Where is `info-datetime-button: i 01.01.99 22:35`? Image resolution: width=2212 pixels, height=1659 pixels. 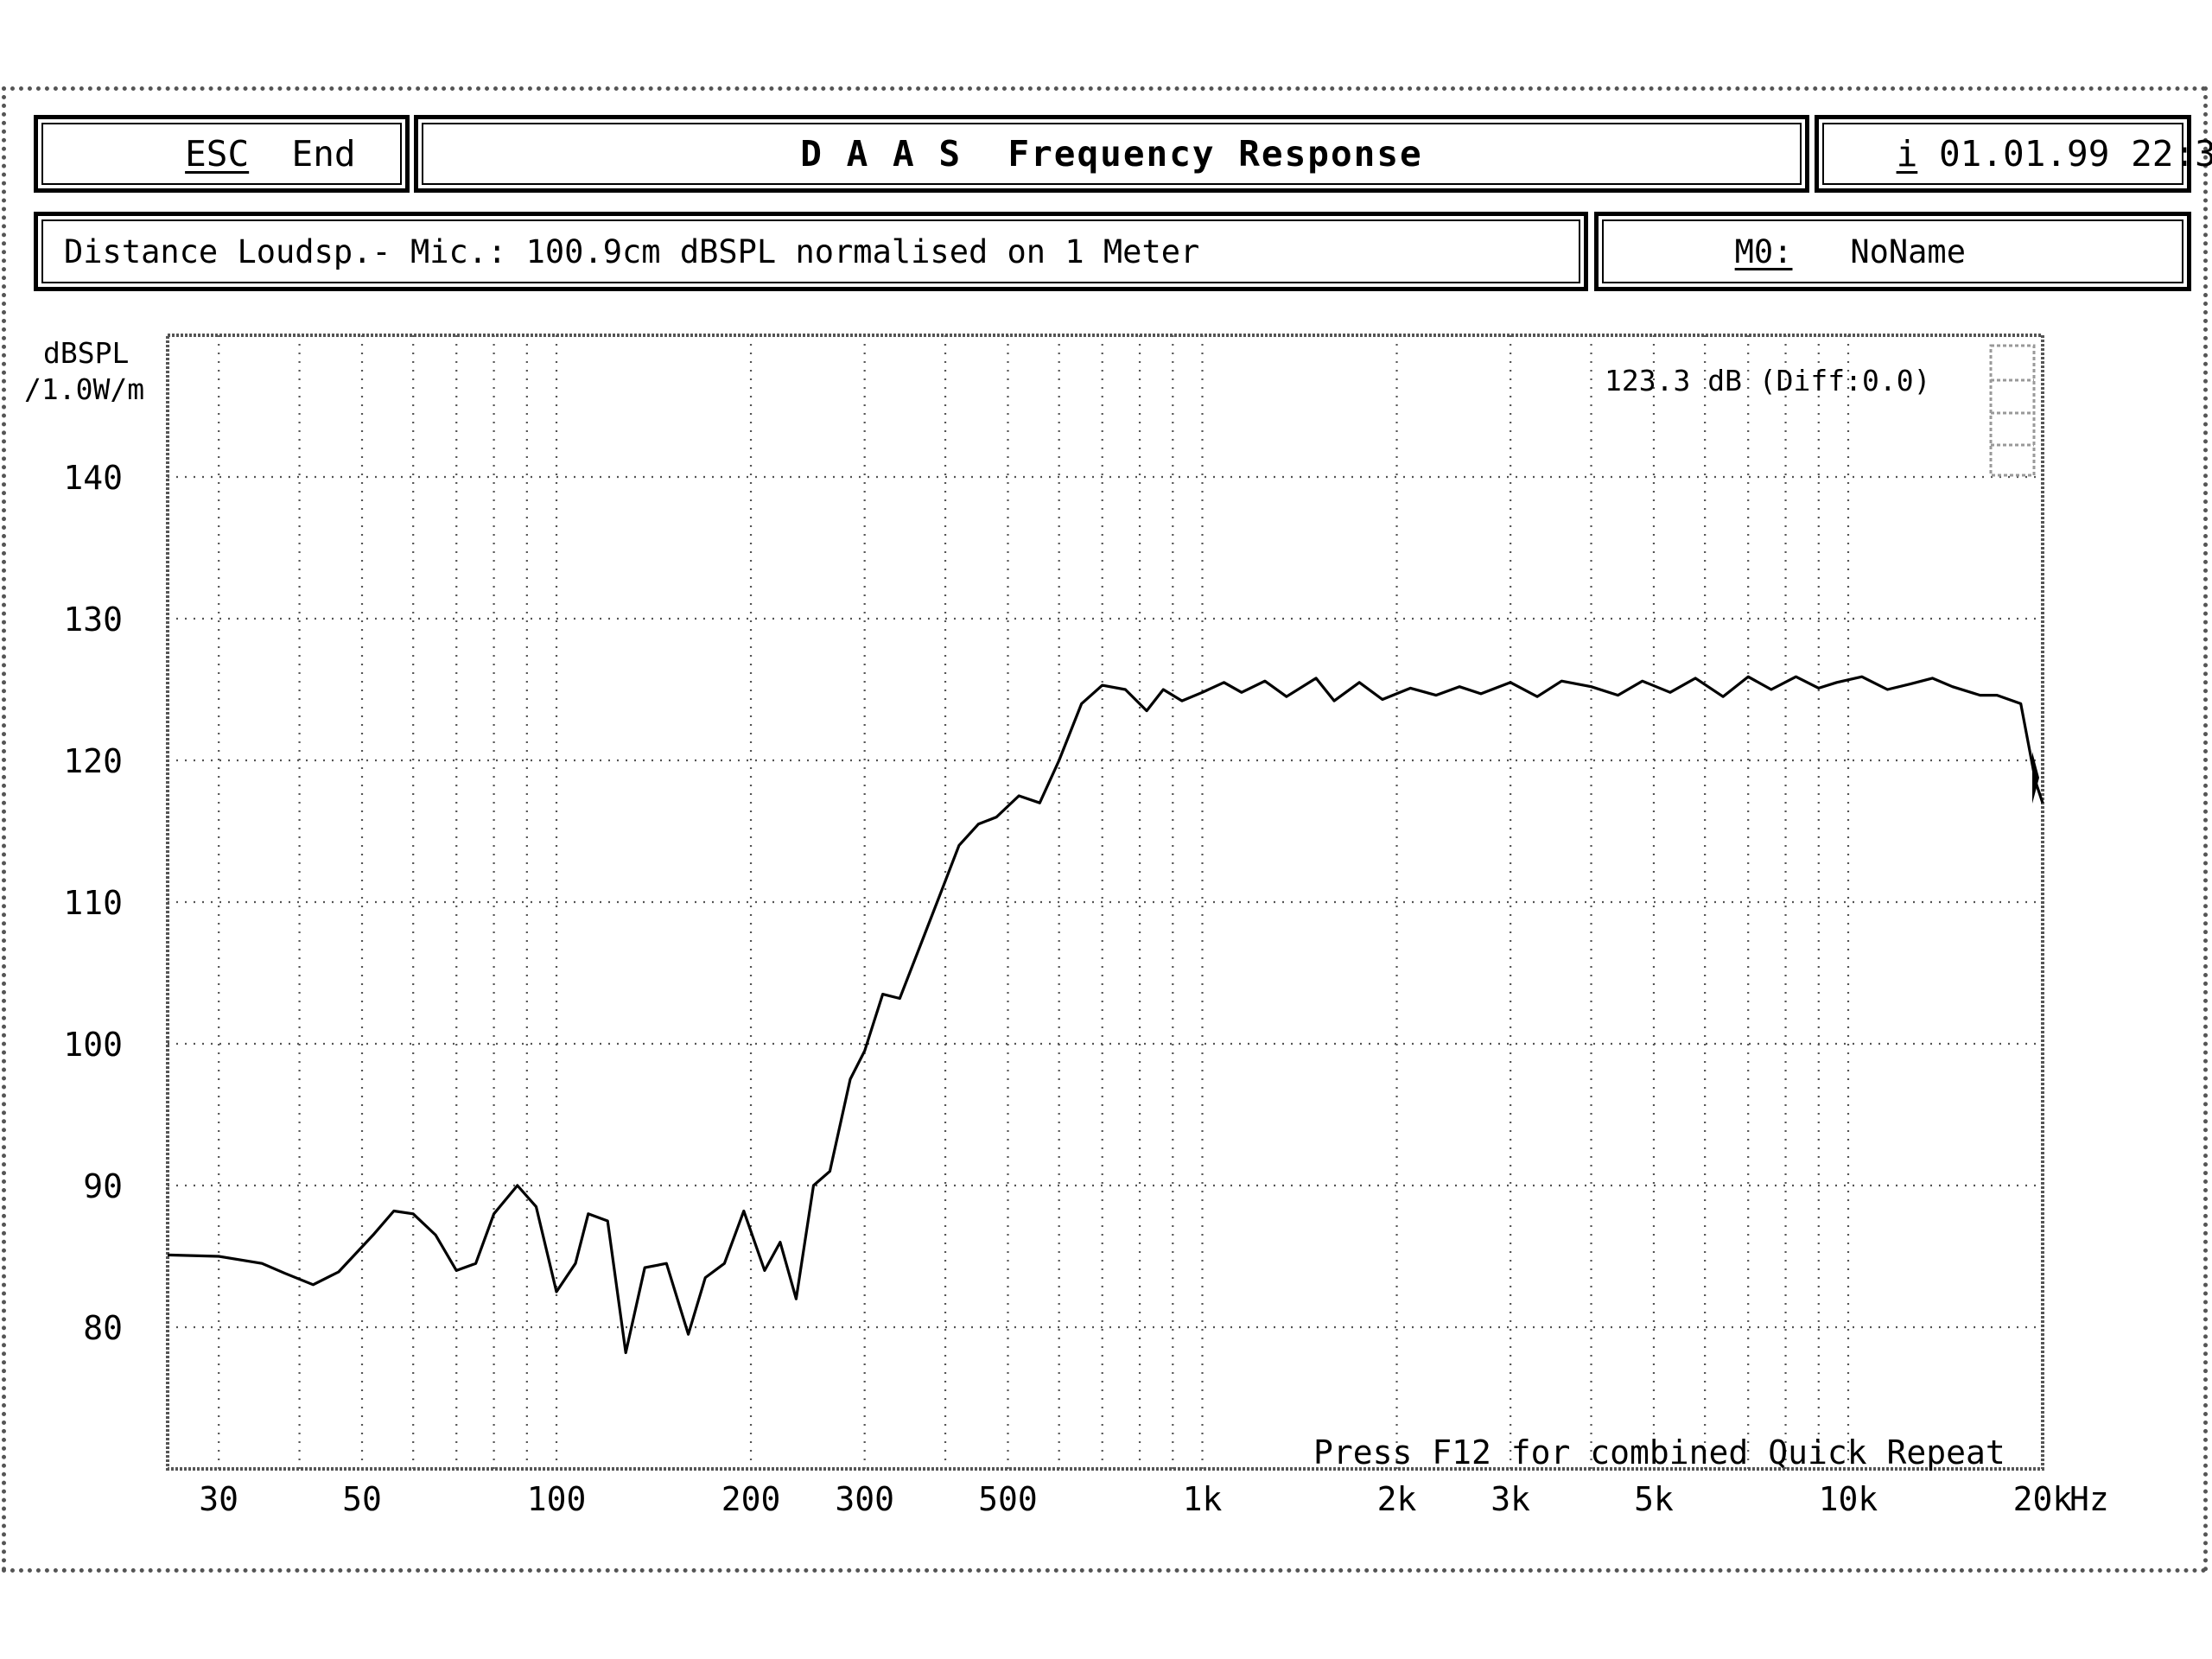 info-datetime-button: i 01.01.99 22:35 is located at coordinates (2013, 154).